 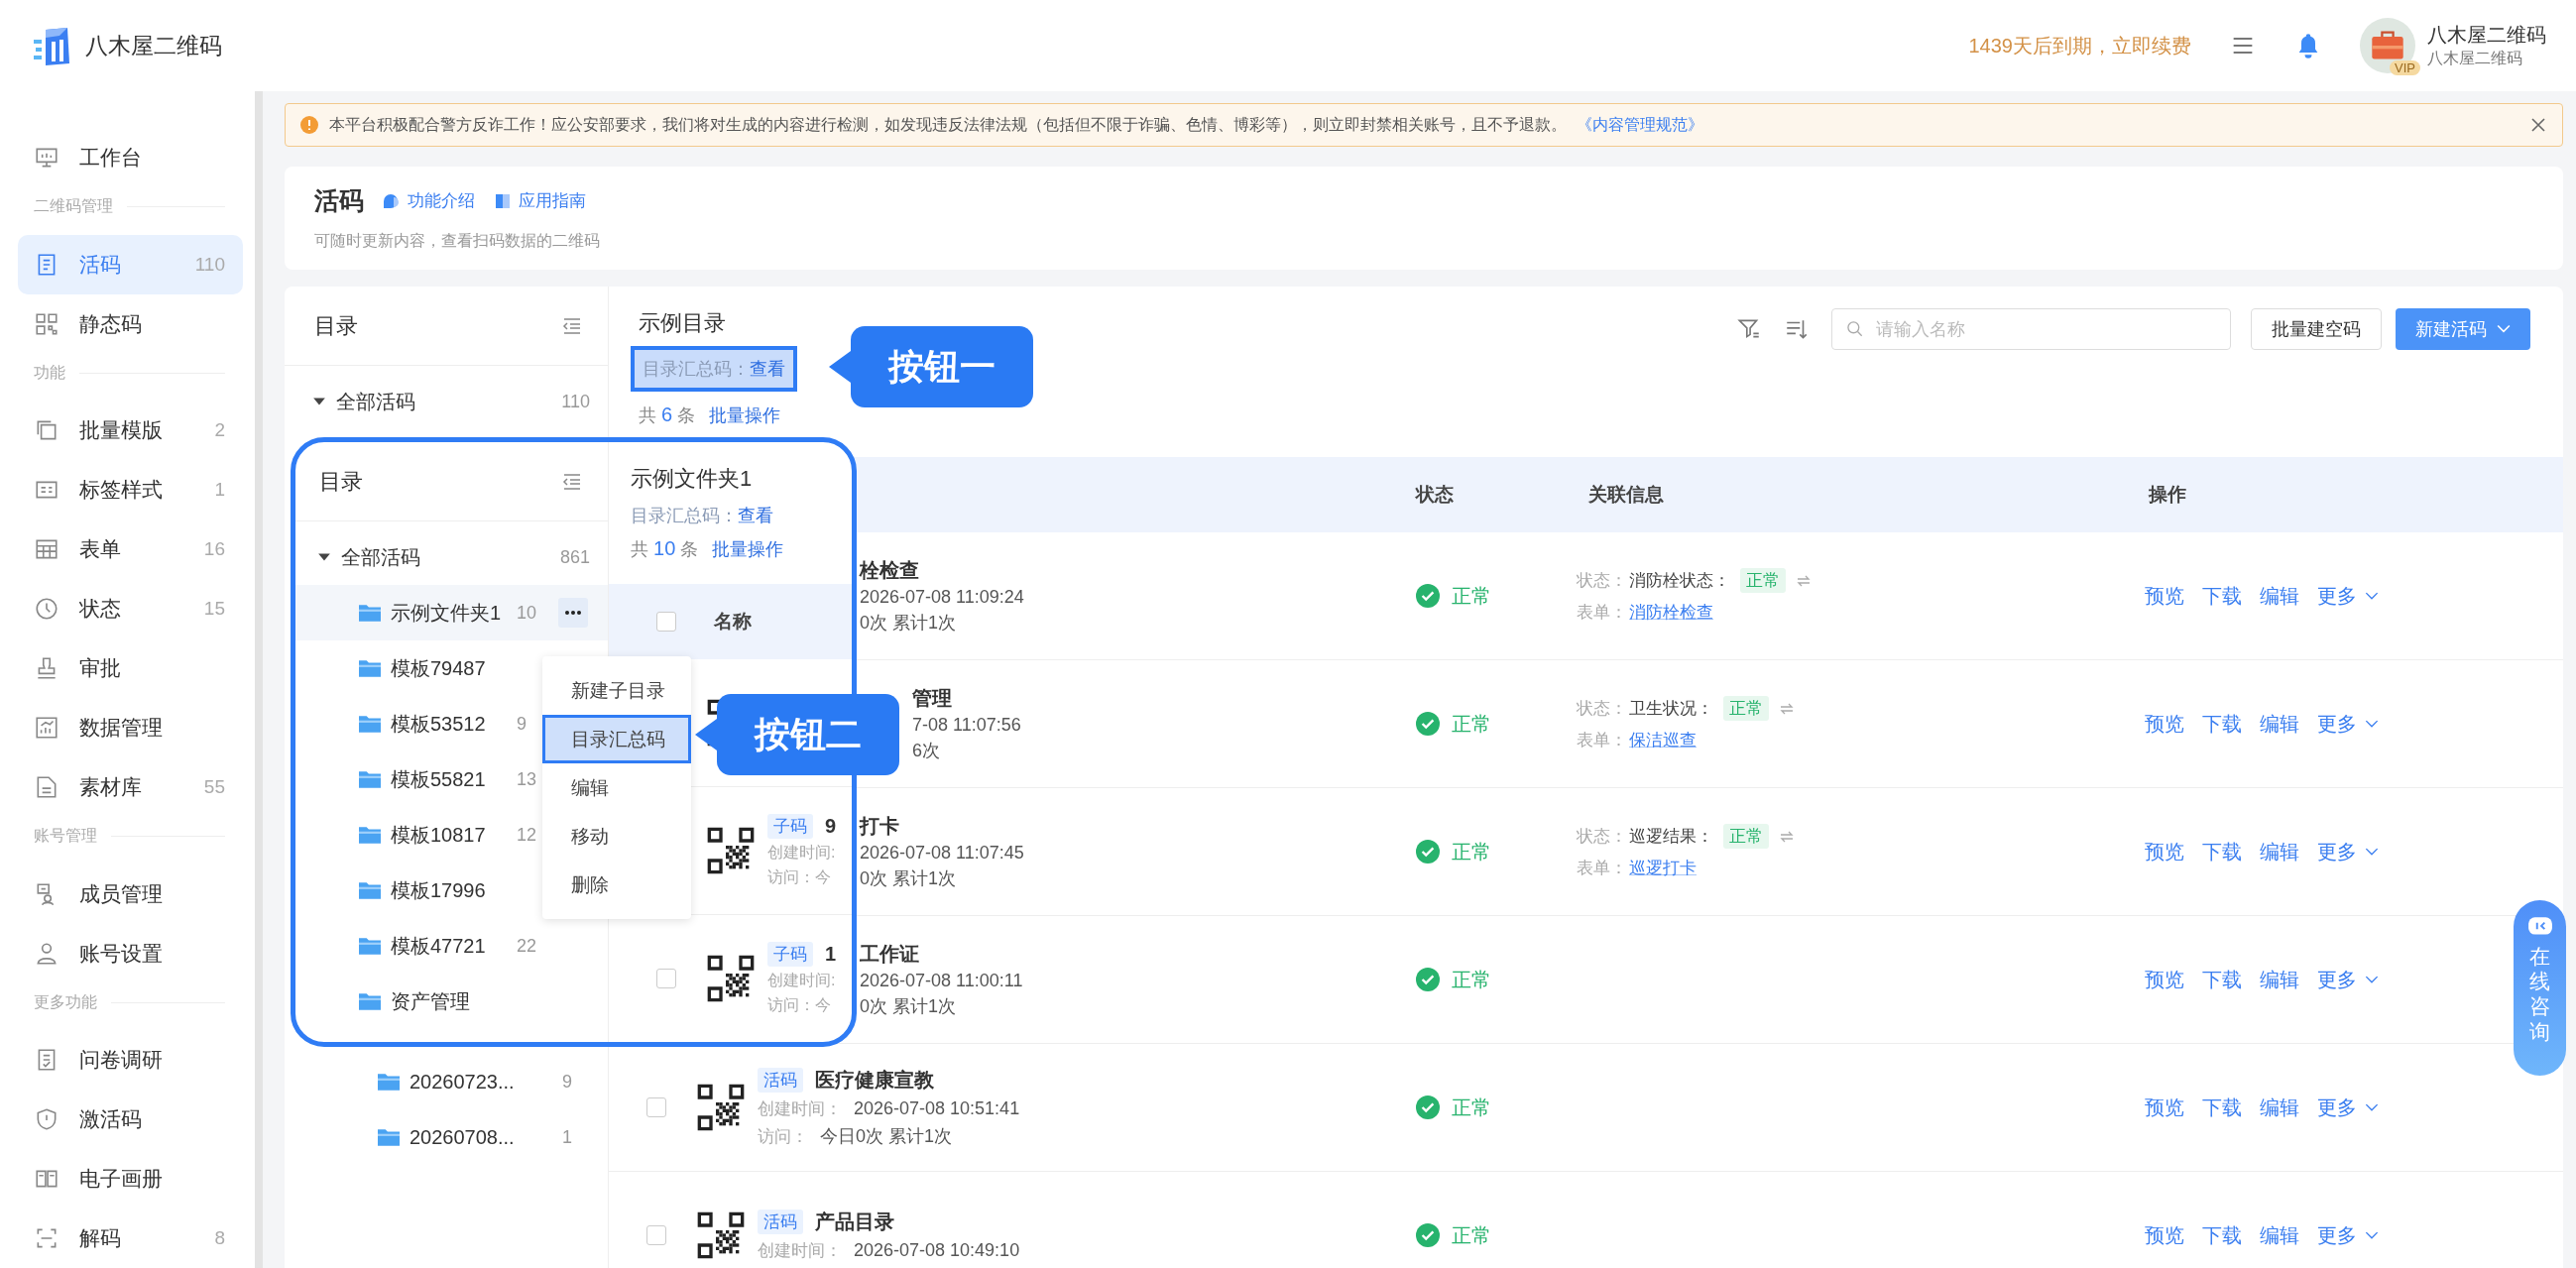 I want to click on search-icon, so click(x=1855, y=329).